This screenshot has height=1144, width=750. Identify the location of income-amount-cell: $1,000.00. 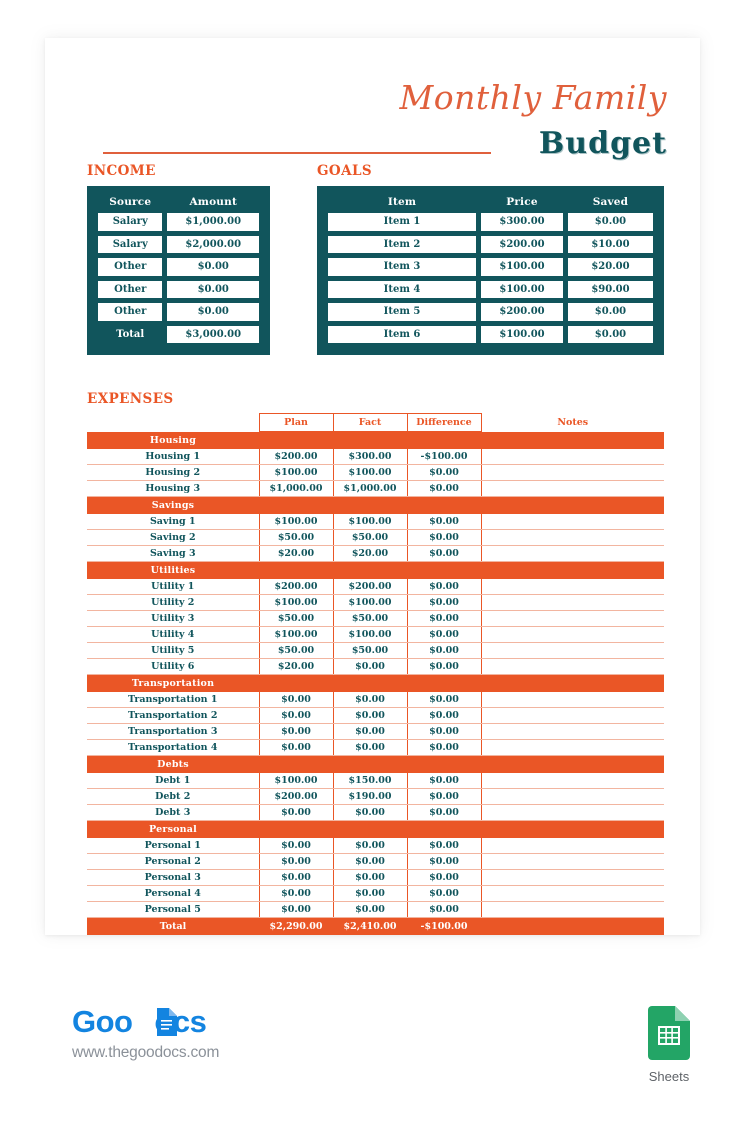
(213, 222).